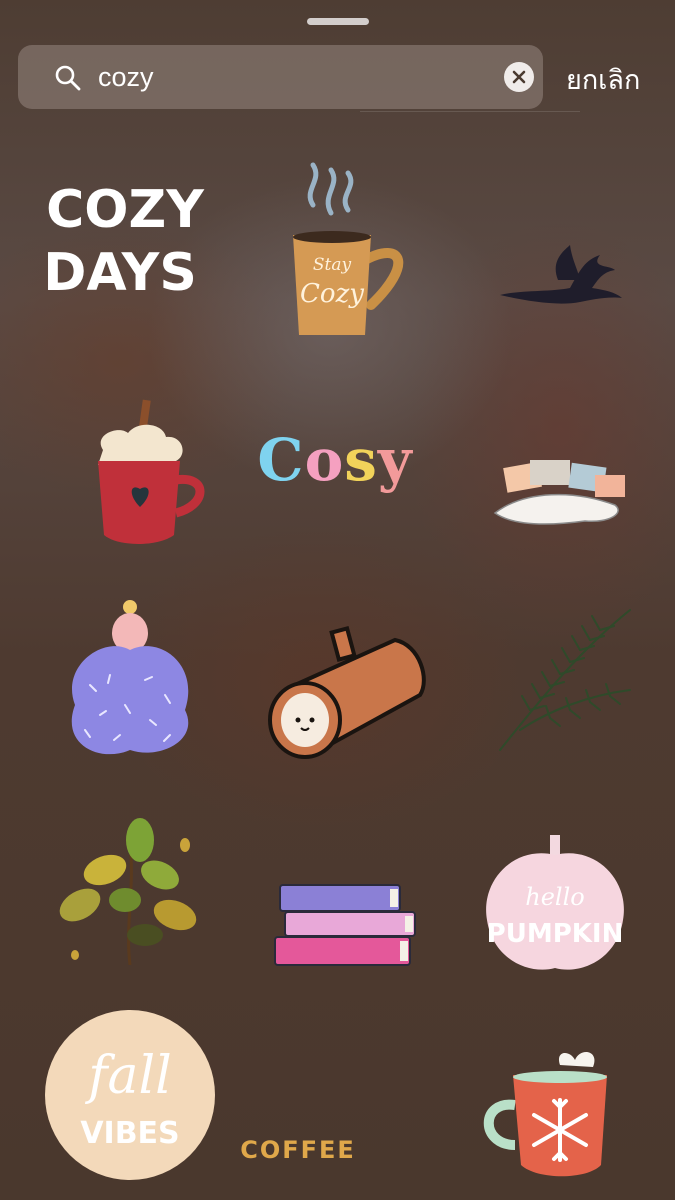 Image resolution: width=675 pixels, height=1200 pixels. I want to click on sticker-blanket-person, so click(130, 680).